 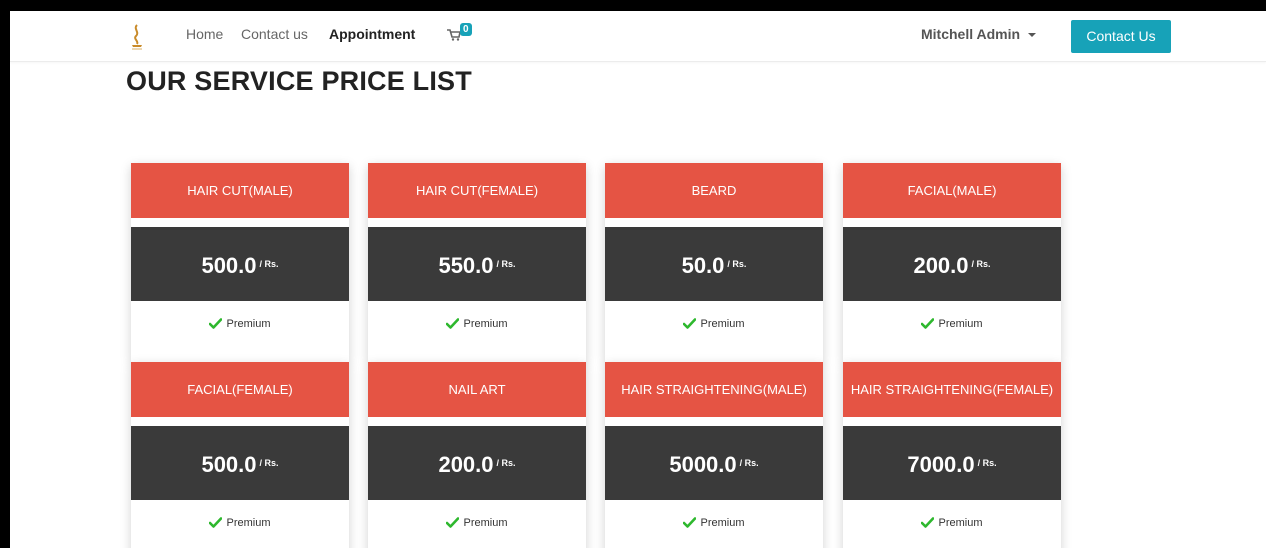 I want to click on service-name: HAIR STRAIGHTENING(FEMALE), so click(x=952, y=389).